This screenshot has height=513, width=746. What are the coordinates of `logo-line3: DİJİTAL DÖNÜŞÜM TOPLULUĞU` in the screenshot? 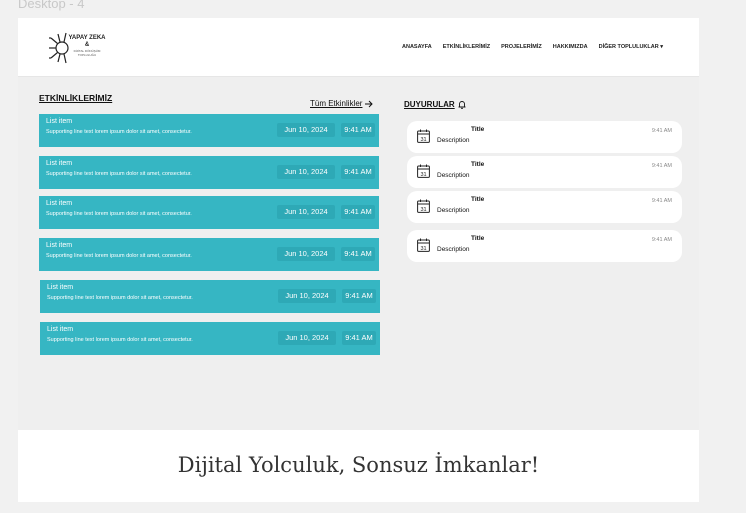 It's located at (87, 53).